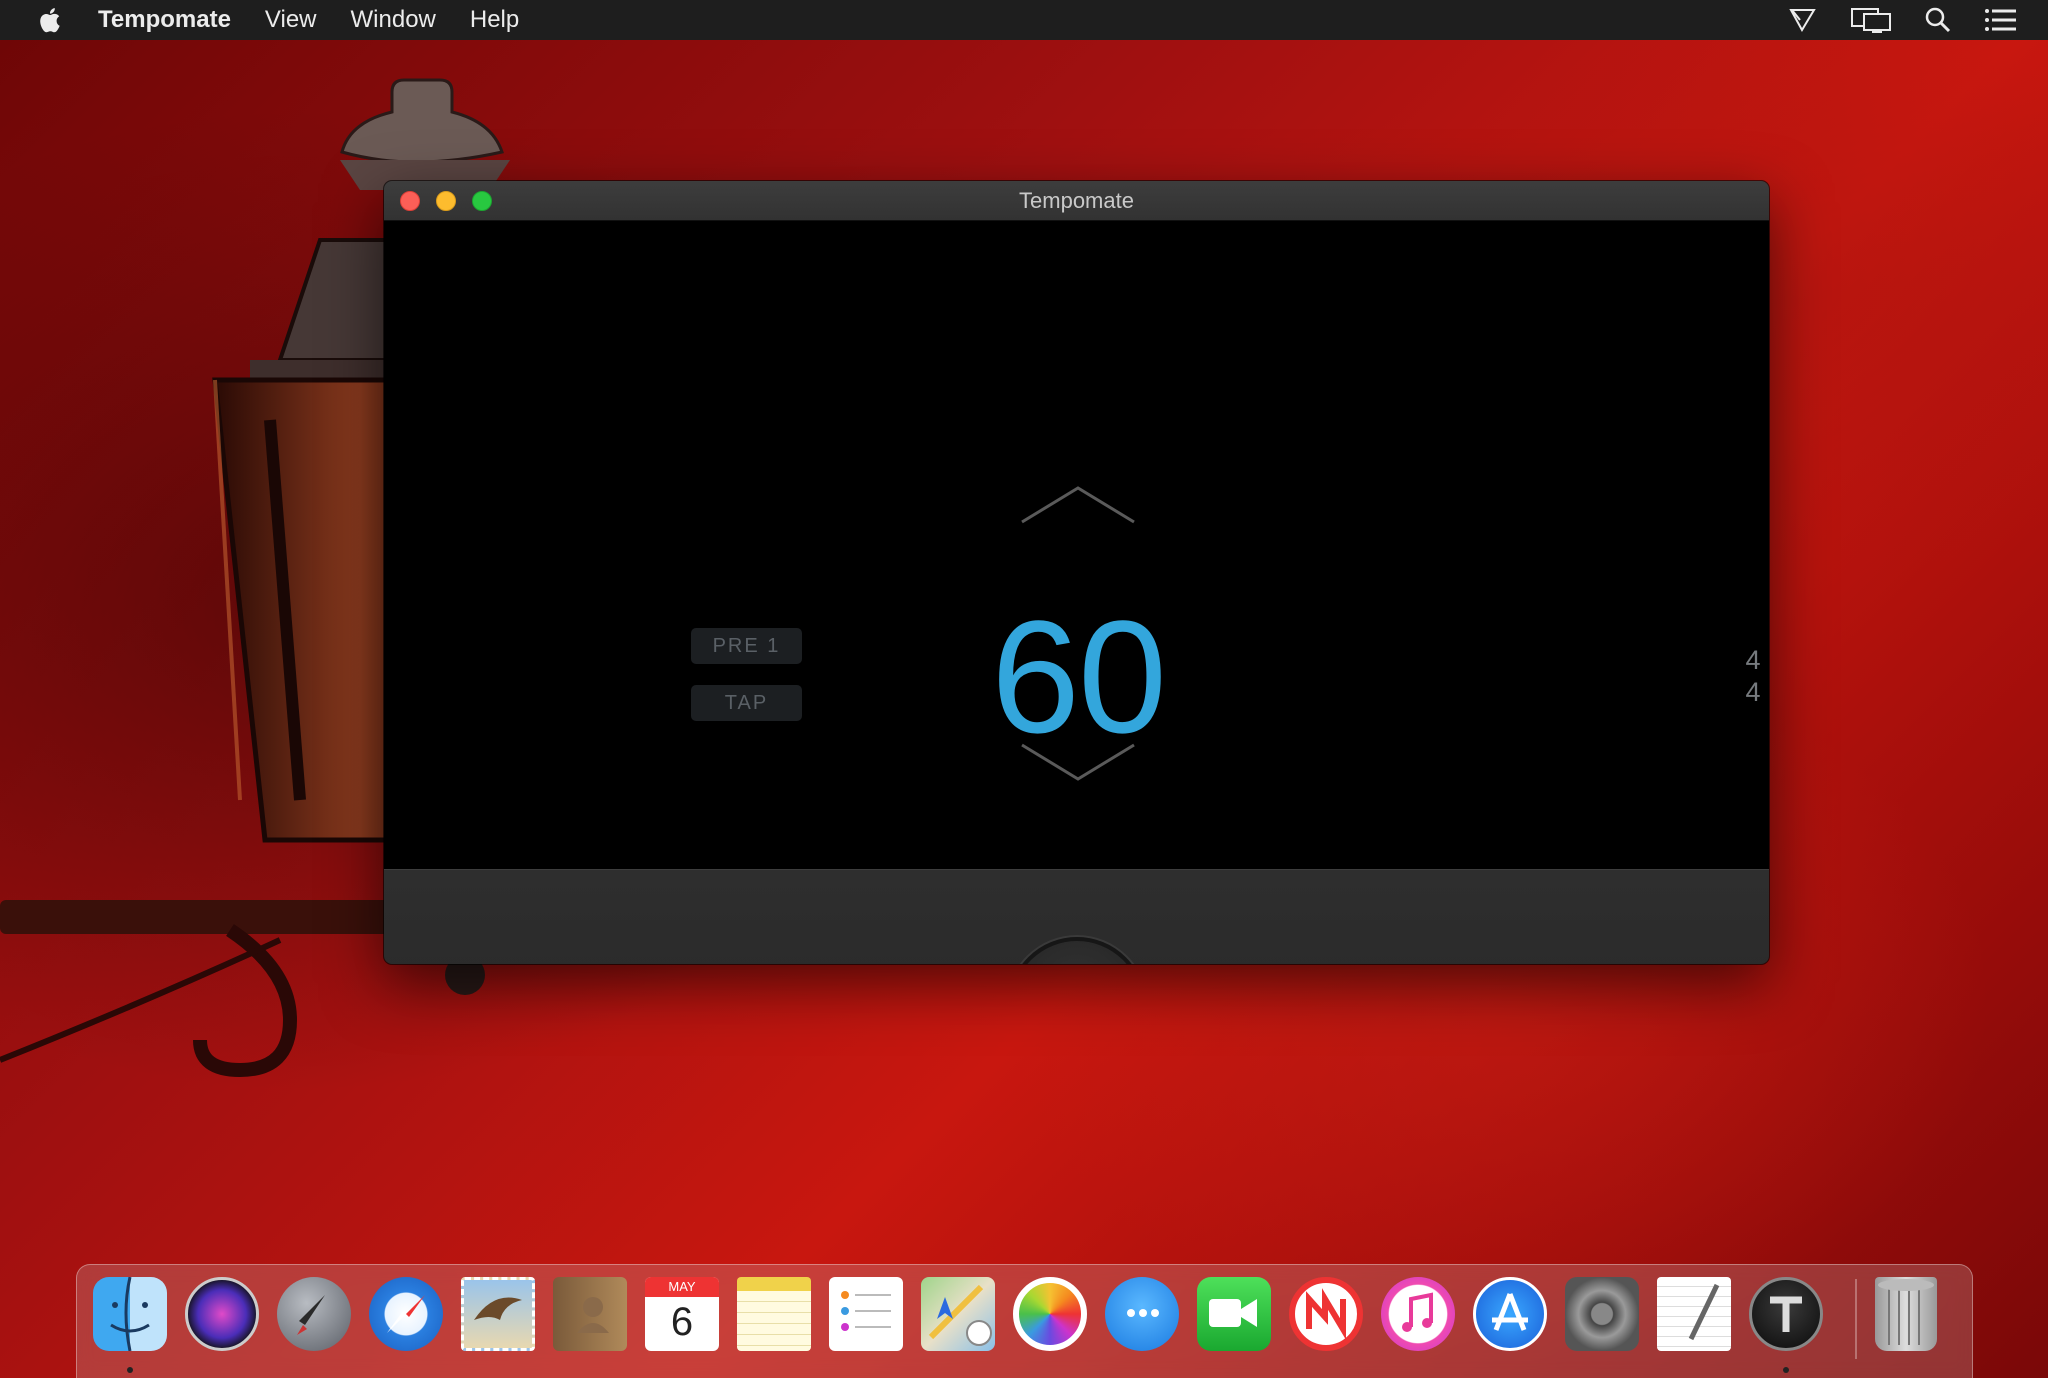 This screenshot has height=1378, width=2048. What do you see at coordinates (1906, 1314) in the screenshot?
I see `dock-trash-icon` at bounding box center [1906, 1314].